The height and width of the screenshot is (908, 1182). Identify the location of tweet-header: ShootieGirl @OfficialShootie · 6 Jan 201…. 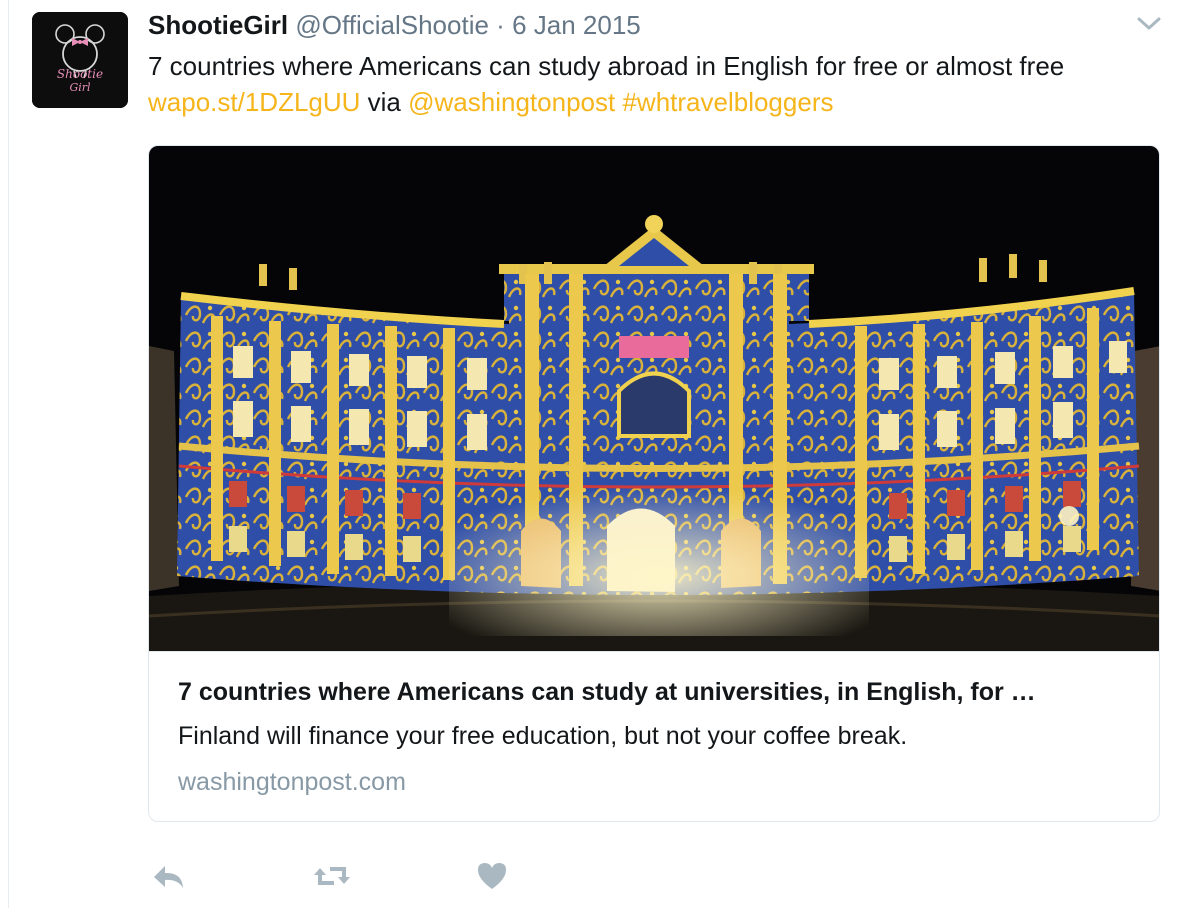
(394, 25).